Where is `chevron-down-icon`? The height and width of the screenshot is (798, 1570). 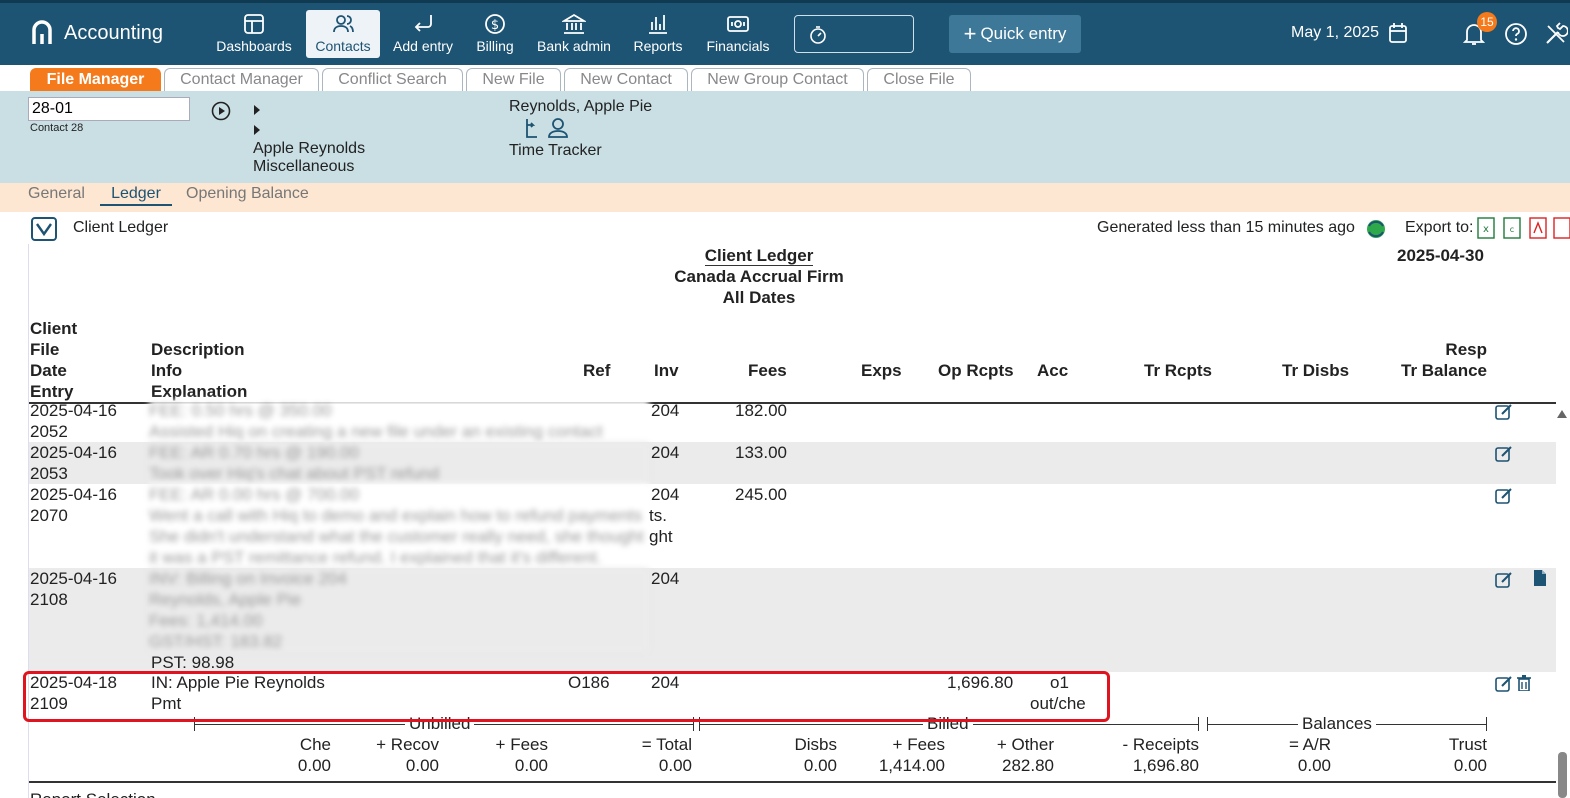 chevron-down-icon is located at coordinates (44, 230).